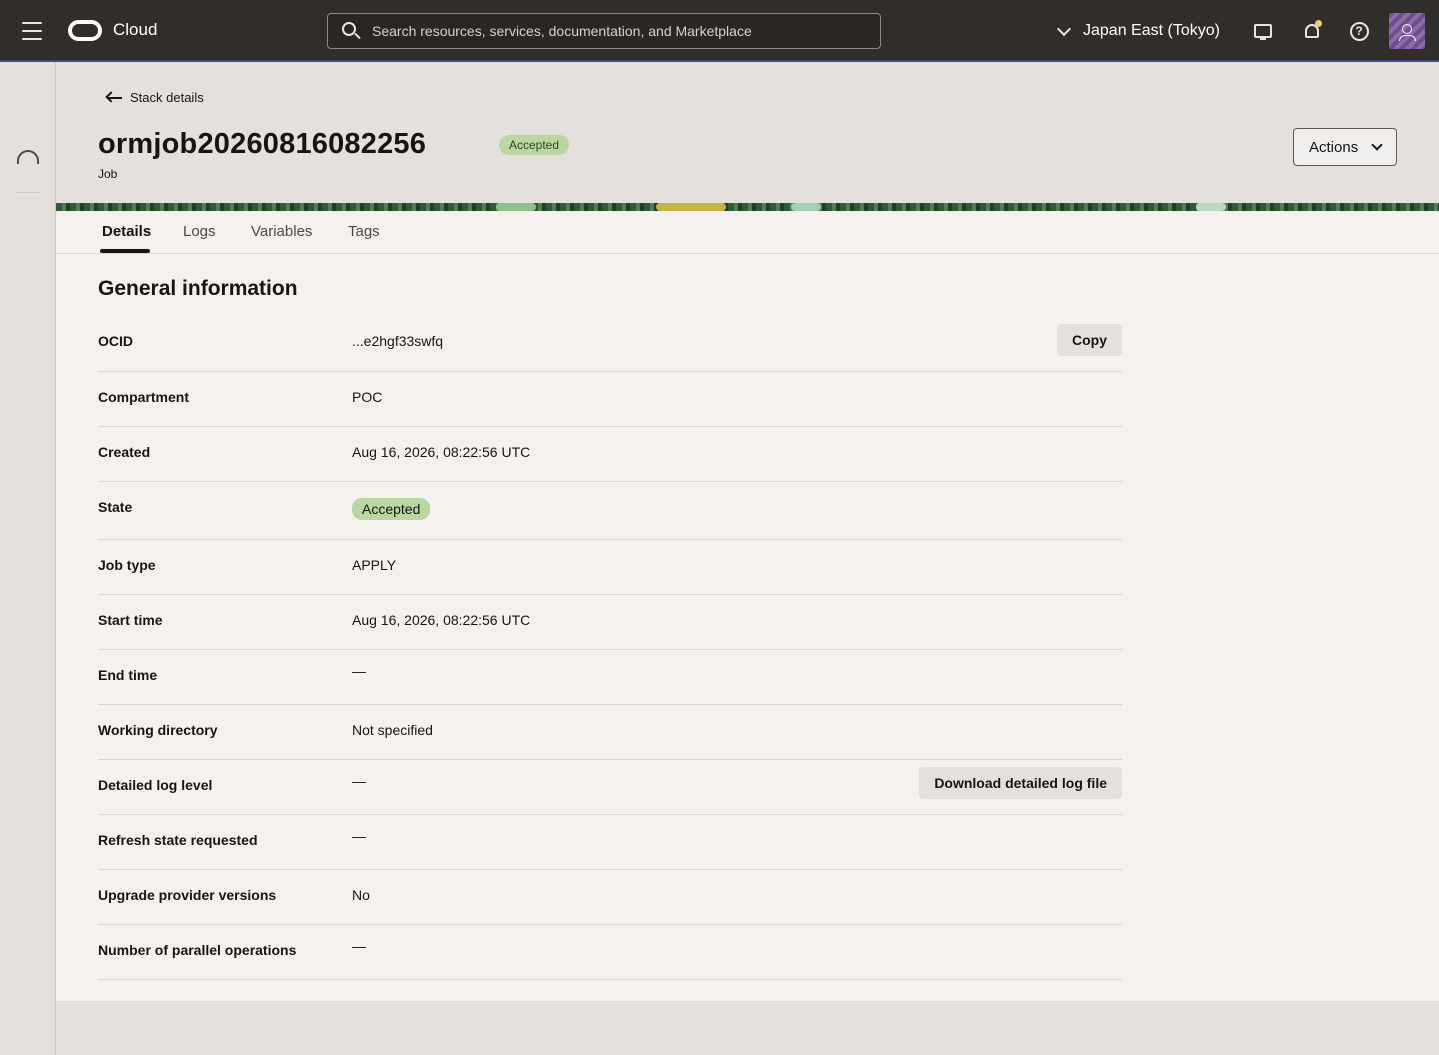  I want to click on row-label: Compartment, so click(144, 397).